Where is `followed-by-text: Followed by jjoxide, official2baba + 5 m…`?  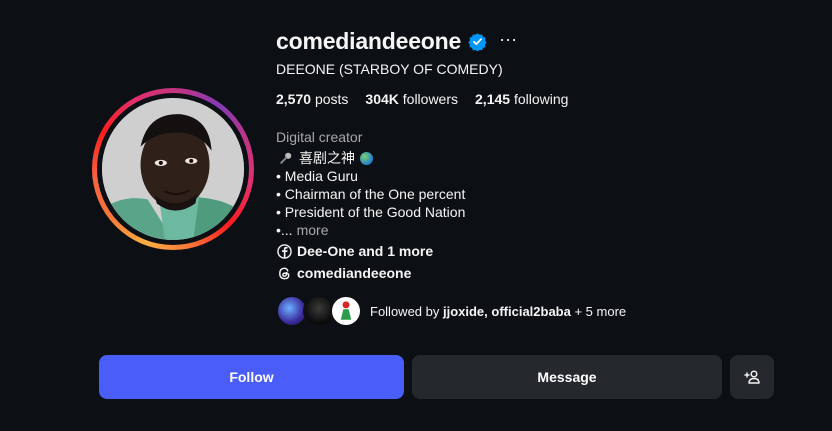
followed-by-text: Followed by jjoxide, official2baba + 5 m… is located at coordinates (498, 311).